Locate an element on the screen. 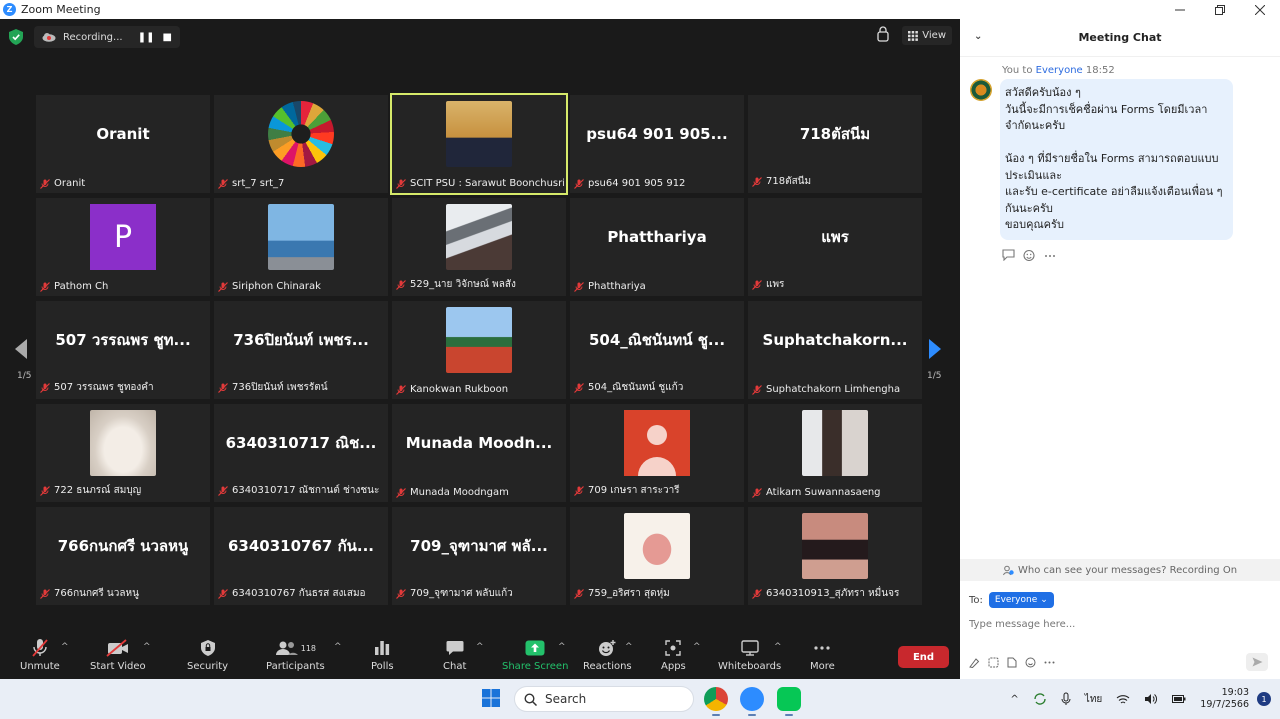 This screenshot has height=719, width=1280. more-button: More is located at coordinates (822, 655).